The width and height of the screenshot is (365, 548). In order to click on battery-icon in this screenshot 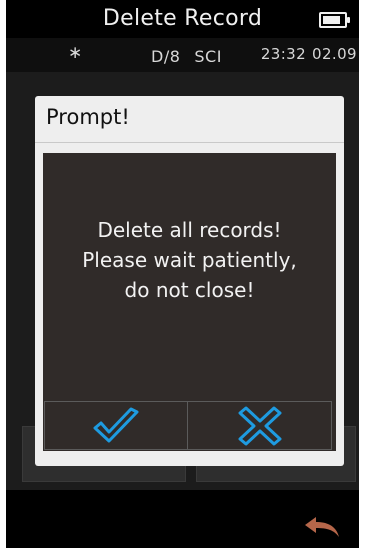, I will do `click(334, 20)`.